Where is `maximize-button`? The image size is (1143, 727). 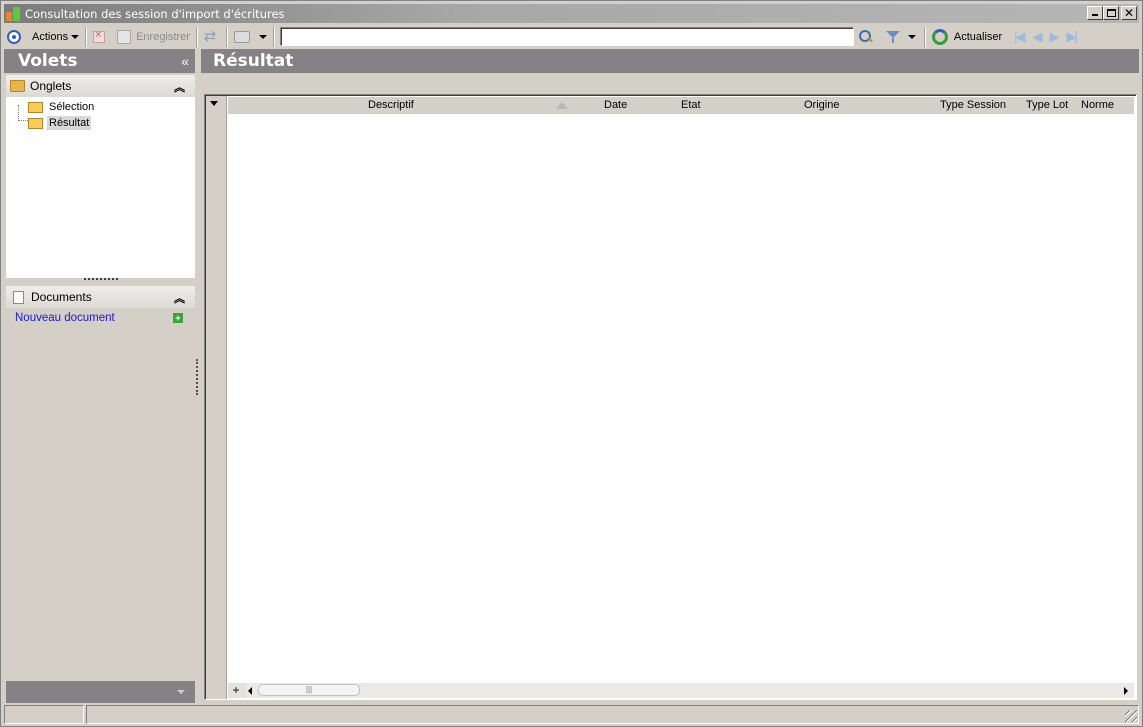 maximize-button is located at coordinates (1111, 13).